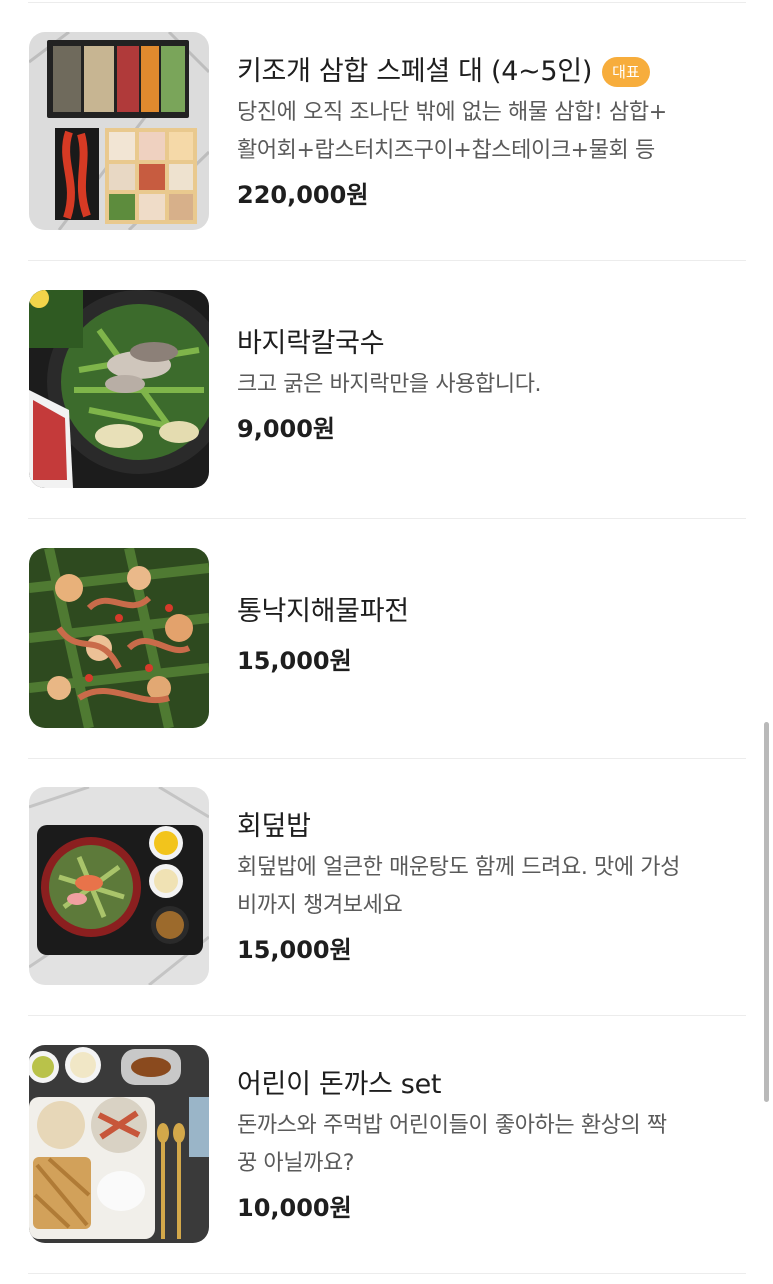 Image resolution: width=773 pixels, height=1284 pixels. What do you see at coordinates (303, 195) in the screenshot?
I see `menu-item-price: 220,000원` at bounding box center [303, 195].